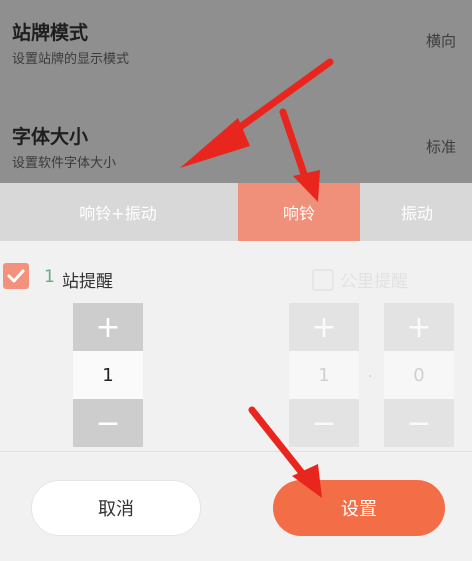 Image resolution: width=472 pixels, height=561 pixels. Describe the element at coordinates (87, 282) in the screenshot. I see `station-reminder-label: 站提醒` at that location.